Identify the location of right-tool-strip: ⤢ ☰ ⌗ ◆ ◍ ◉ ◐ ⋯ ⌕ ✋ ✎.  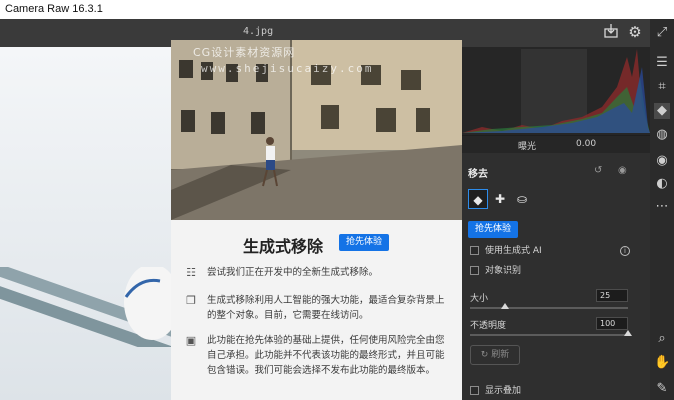
(662, 209).